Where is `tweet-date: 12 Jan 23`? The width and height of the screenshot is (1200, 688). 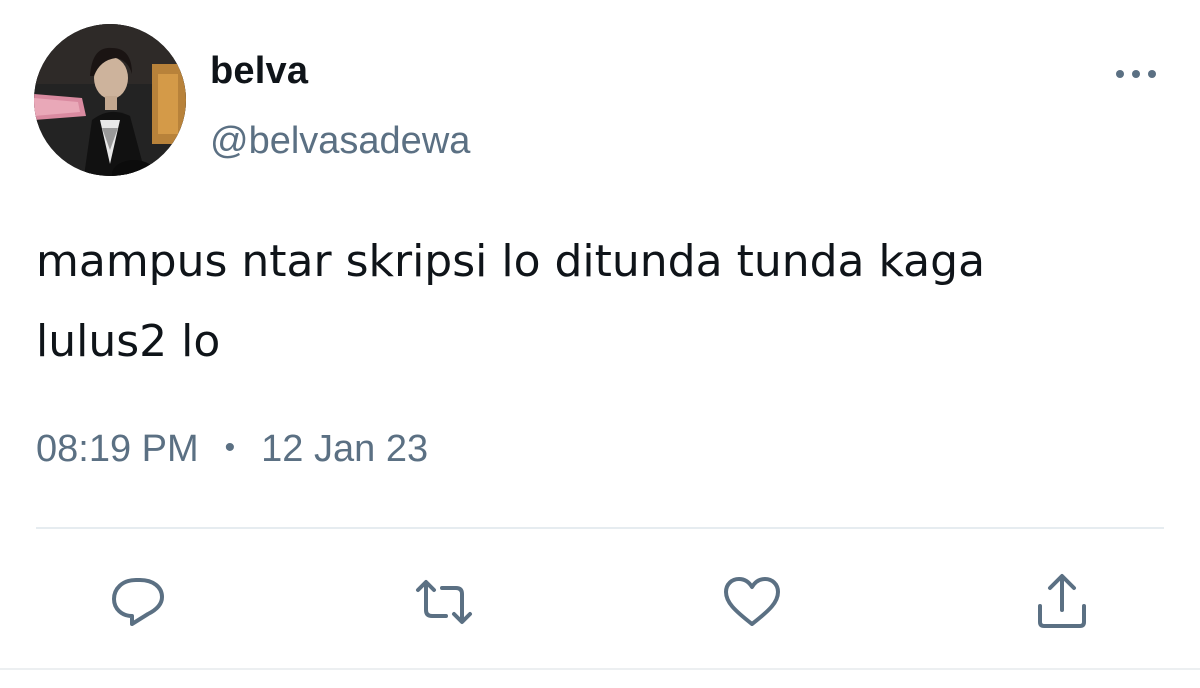
tweet-date: 12 Jan 23 is located at coordinates (345, 449).